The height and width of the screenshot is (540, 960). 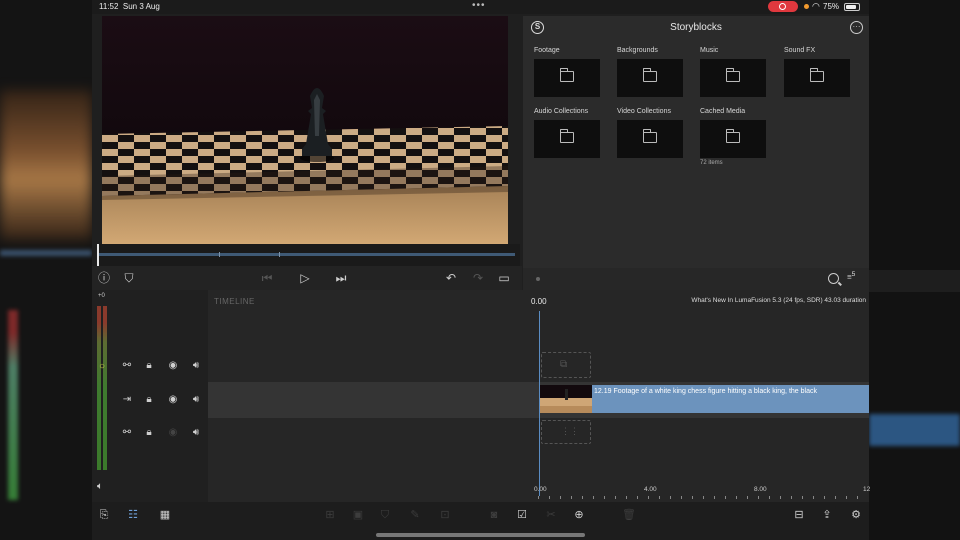 I want to click on title-track-placeholder: ⧉, so click(x=566, y=365).